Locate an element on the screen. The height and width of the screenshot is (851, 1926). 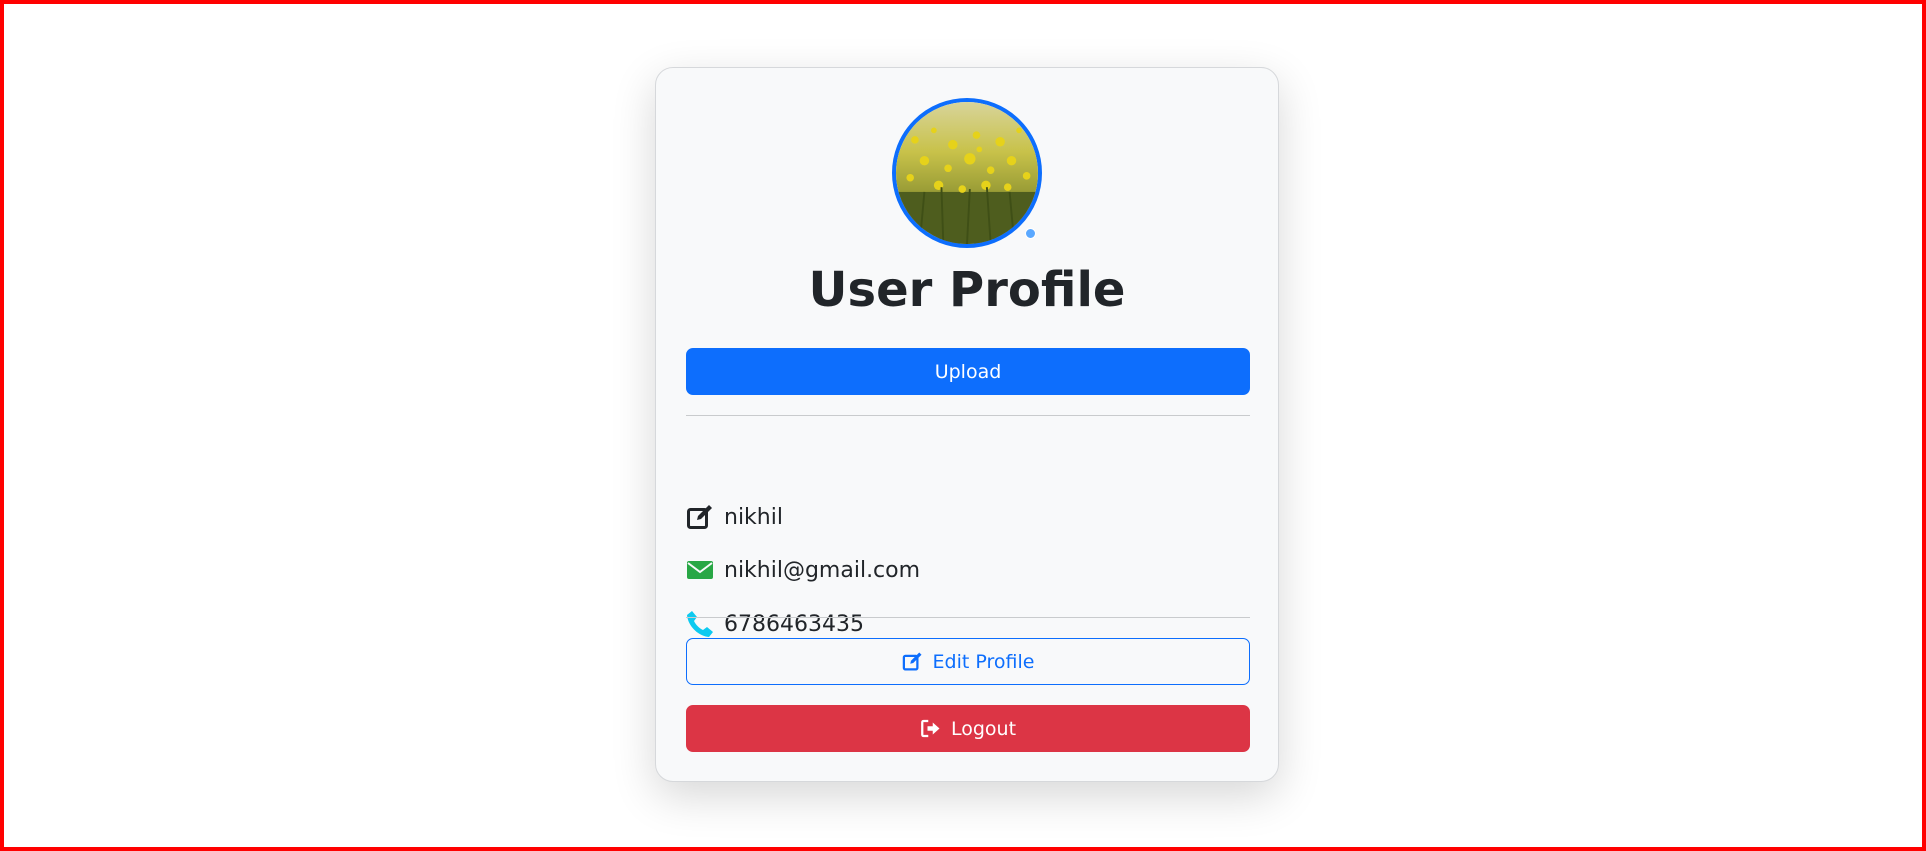
upload-button-label: Upload is located at coordinates (968, 371).